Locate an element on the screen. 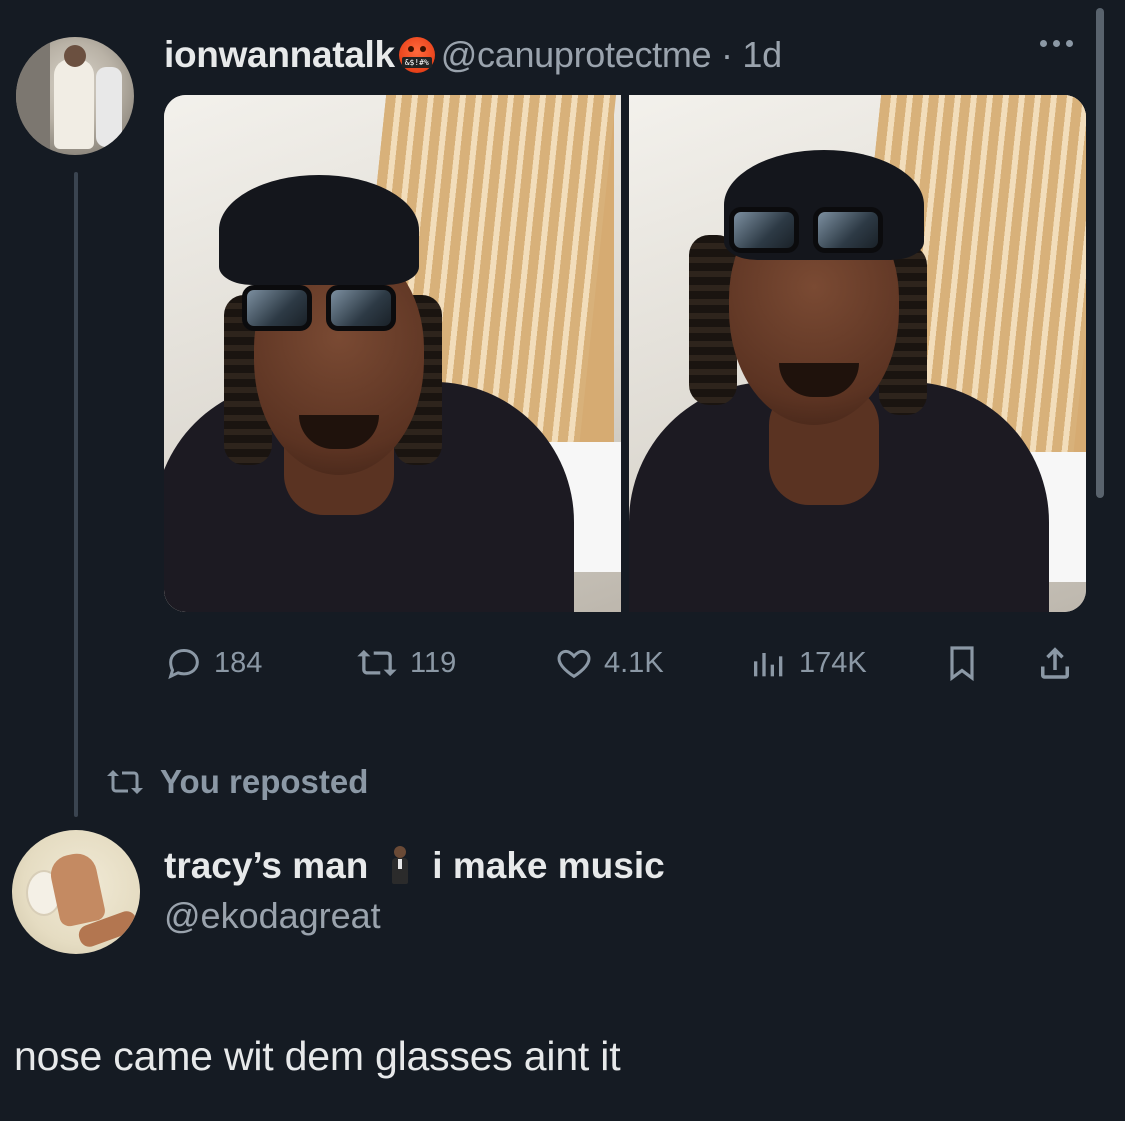  display-name: ionwannatalk is located at coordinates (279, 55).